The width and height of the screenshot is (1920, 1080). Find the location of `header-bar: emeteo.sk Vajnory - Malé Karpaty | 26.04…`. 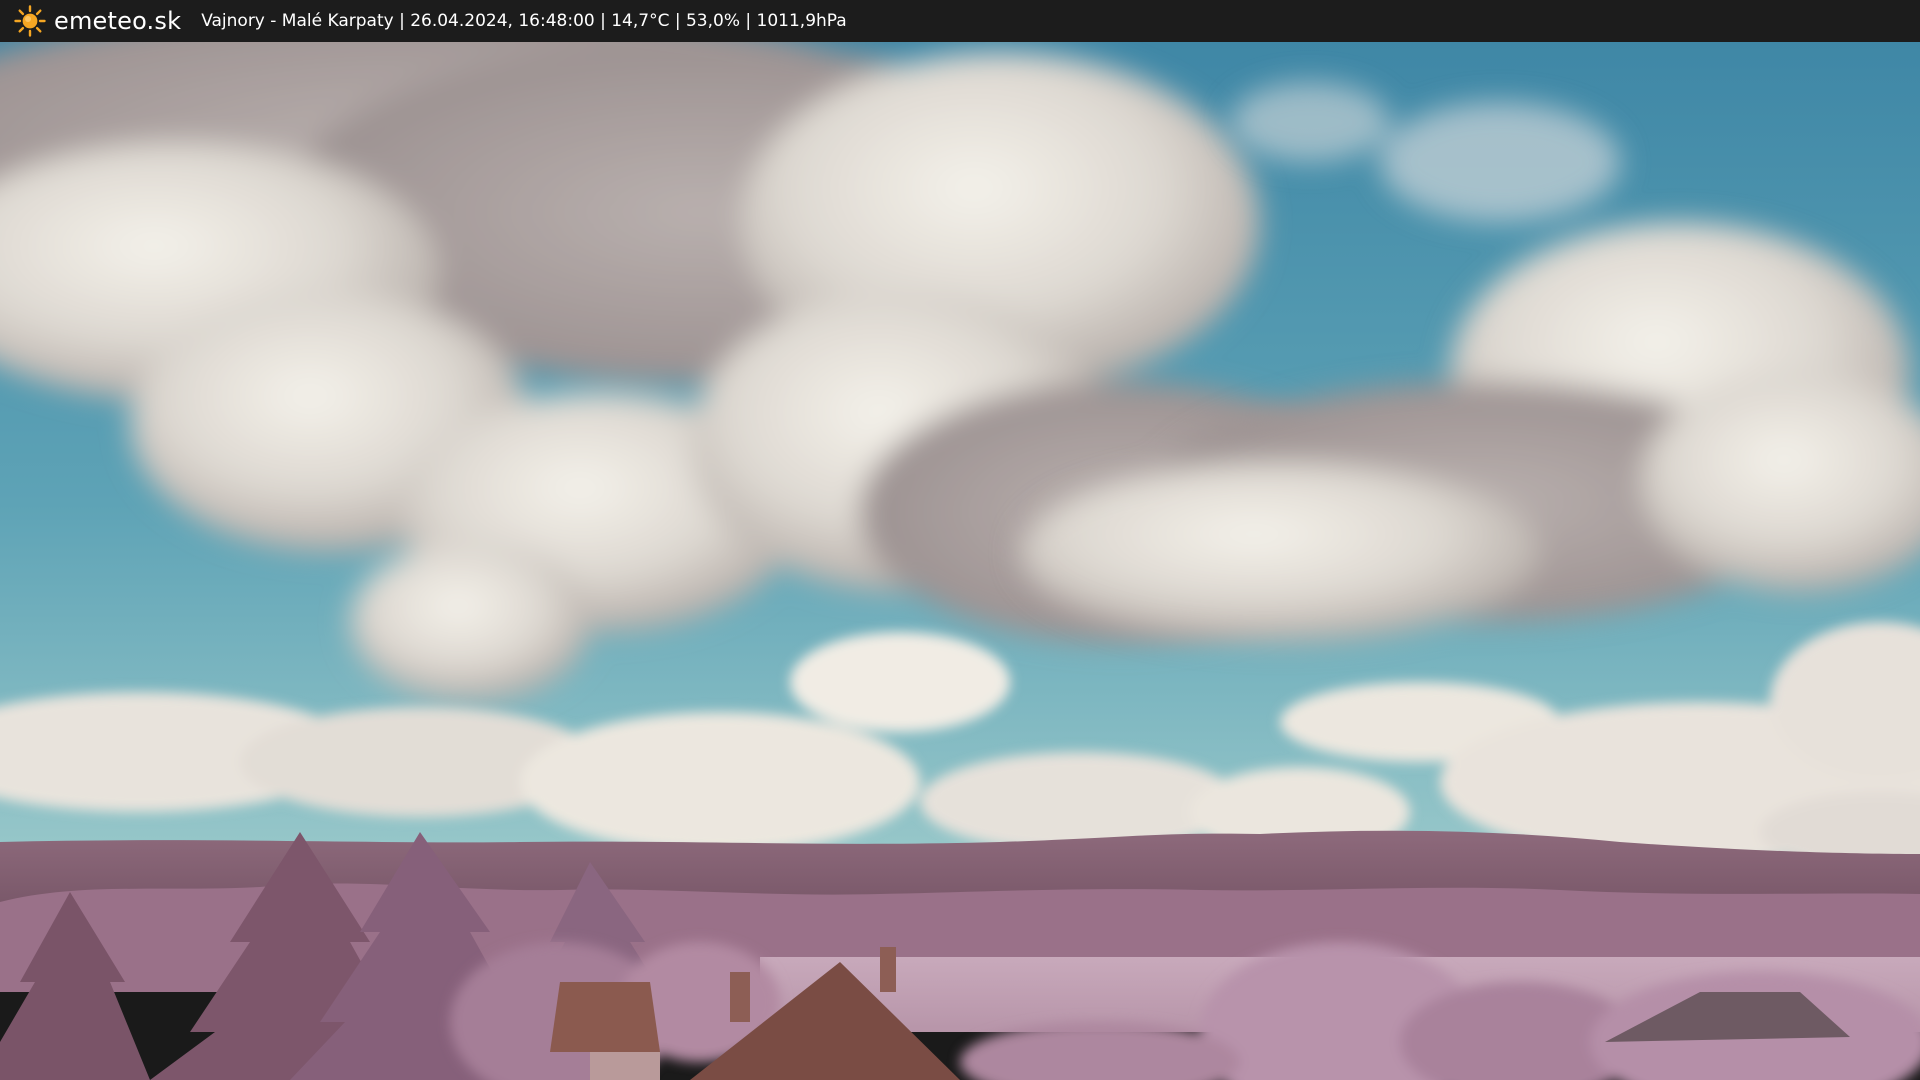

header-bar: emeteo.sk Vajnory - Malé Karpaty | 26.04… is located at coordinates (960, 21).